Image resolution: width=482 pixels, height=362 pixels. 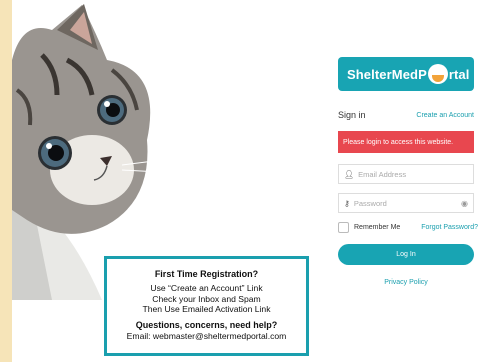 What do you see at coordinates (445, 115) in the screenshot?
I see `create-account-link: Create an Account` at bounding box center [445, 115].